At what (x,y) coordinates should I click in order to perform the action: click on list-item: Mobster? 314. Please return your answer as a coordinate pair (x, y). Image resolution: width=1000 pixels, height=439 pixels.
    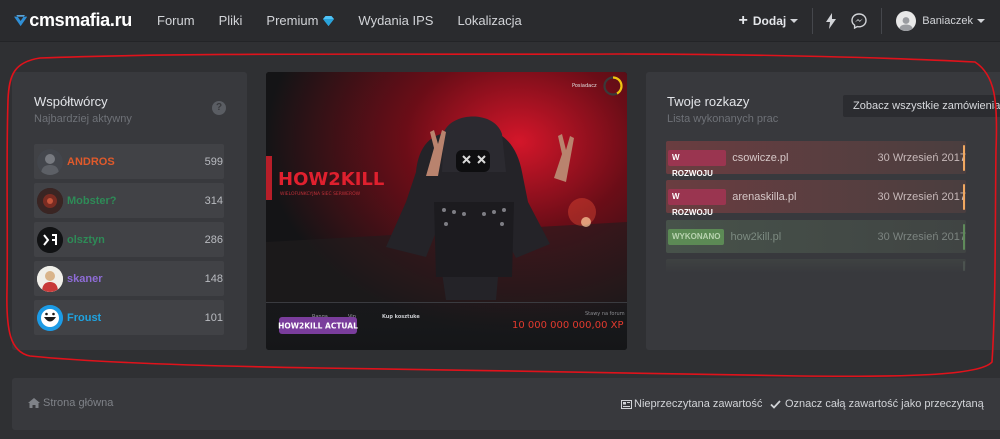
    Looking at the image, I should click on (129, 200).